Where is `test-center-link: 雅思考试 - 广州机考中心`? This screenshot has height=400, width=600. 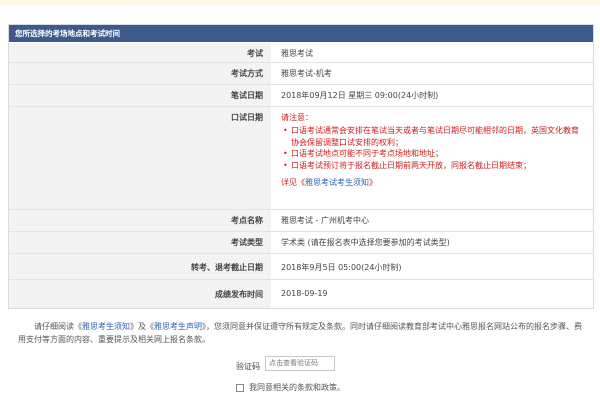
test-center-link: 雅思考试 - 广州机考中心 is located at coordinates (432, 221).